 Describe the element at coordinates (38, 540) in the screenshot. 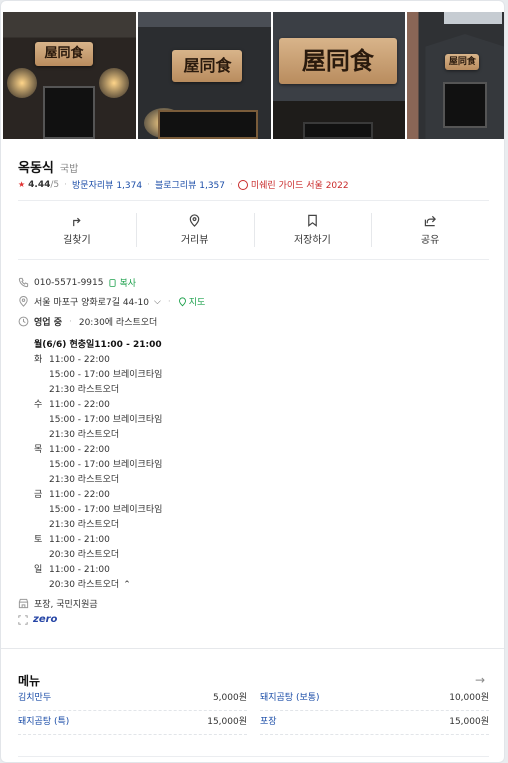

I see `day-label: 토` at that location.